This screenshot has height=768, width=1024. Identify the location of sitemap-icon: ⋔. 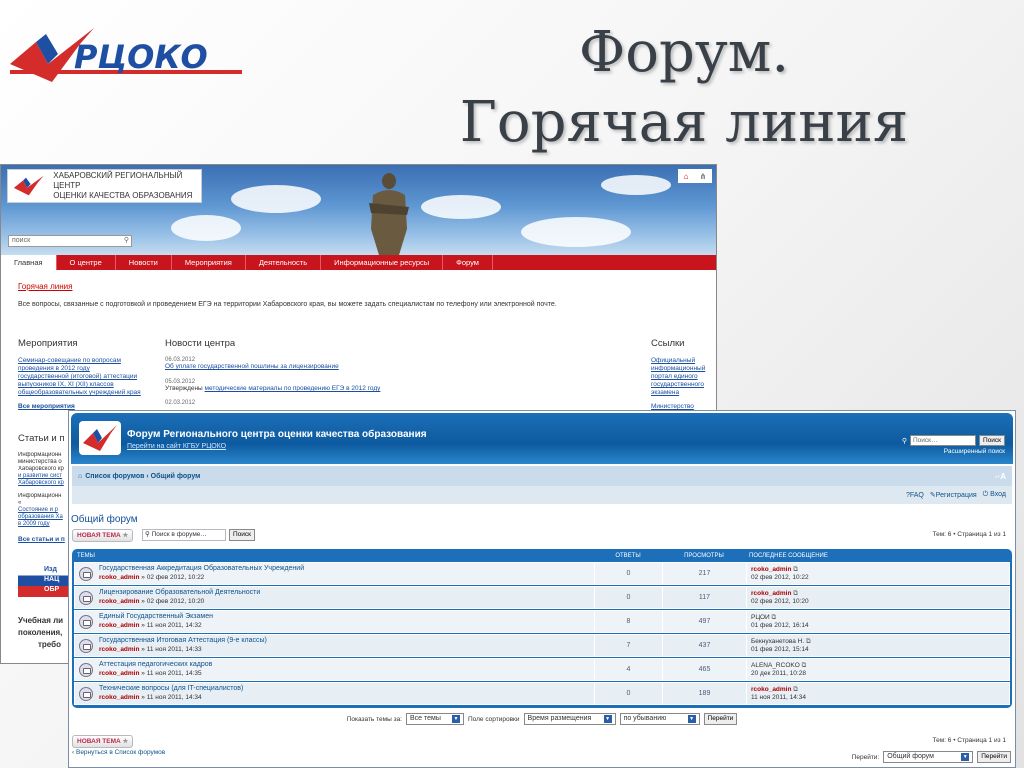
(703, 176).